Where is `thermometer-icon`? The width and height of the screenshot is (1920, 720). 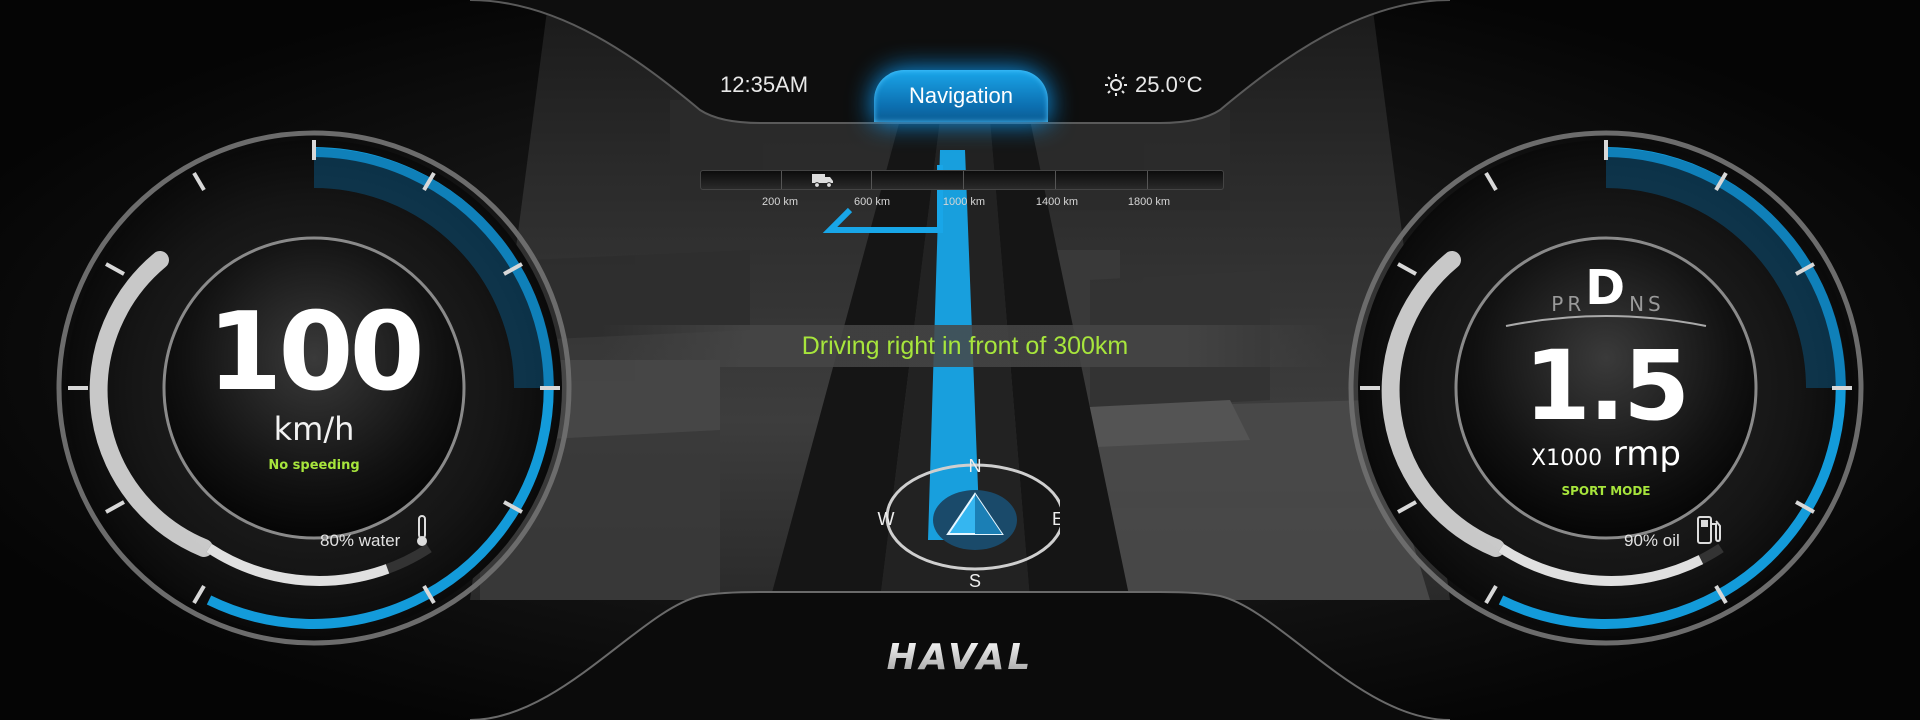
thermometer-icon is located at coordinates (422, 530).